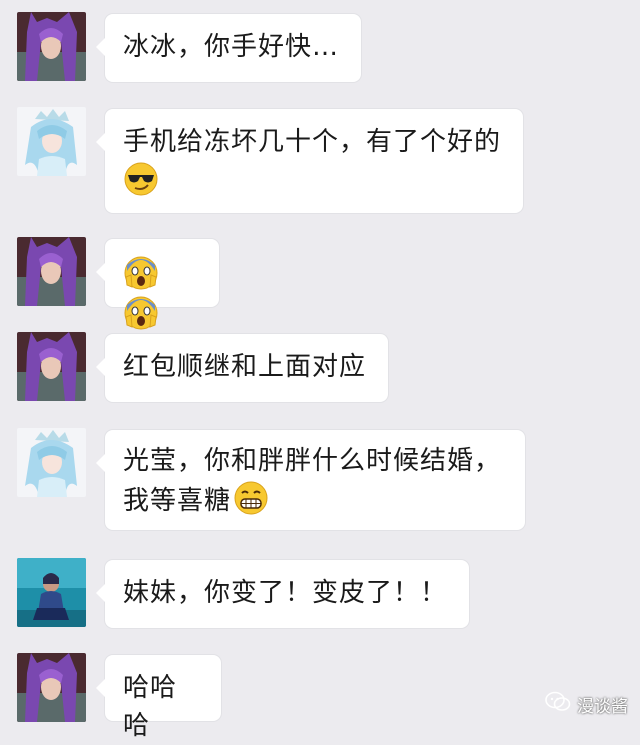 Image resolution: width=640 pixels, height=745 pixels. I want to click on watermark-text: 漫谈酱, so click(602, 707).